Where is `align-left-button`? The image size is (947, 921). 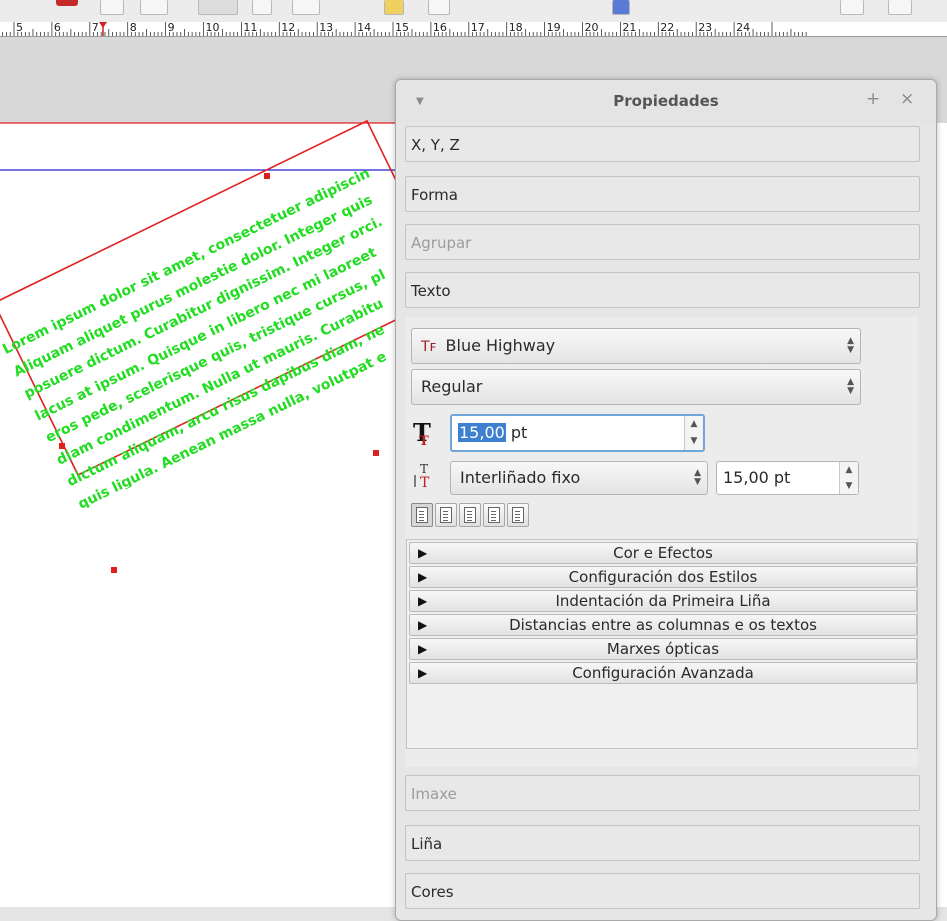
align-left-button is located at coordinates (422, 515).